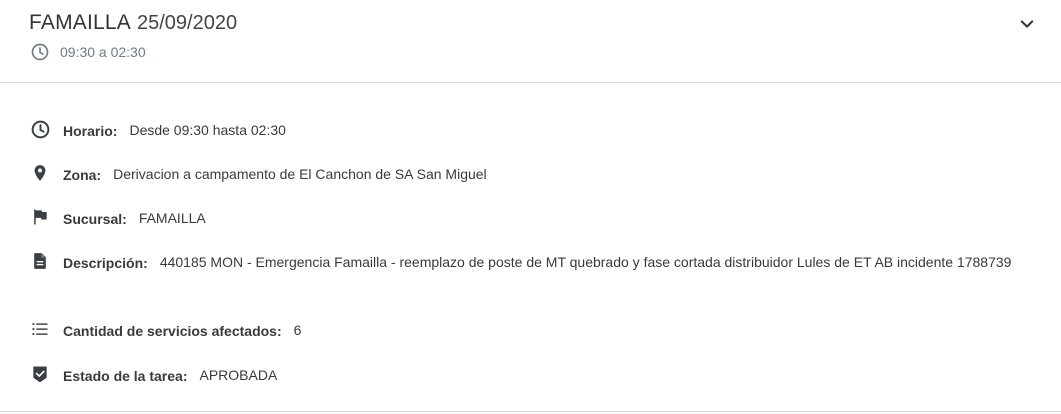 The image size is (1061, 414). What do you see at coordinates (133, 23) in the screenshot?
I see `task-title: FAMAILLA 25/09/2020` at bounding box center [133, 23].